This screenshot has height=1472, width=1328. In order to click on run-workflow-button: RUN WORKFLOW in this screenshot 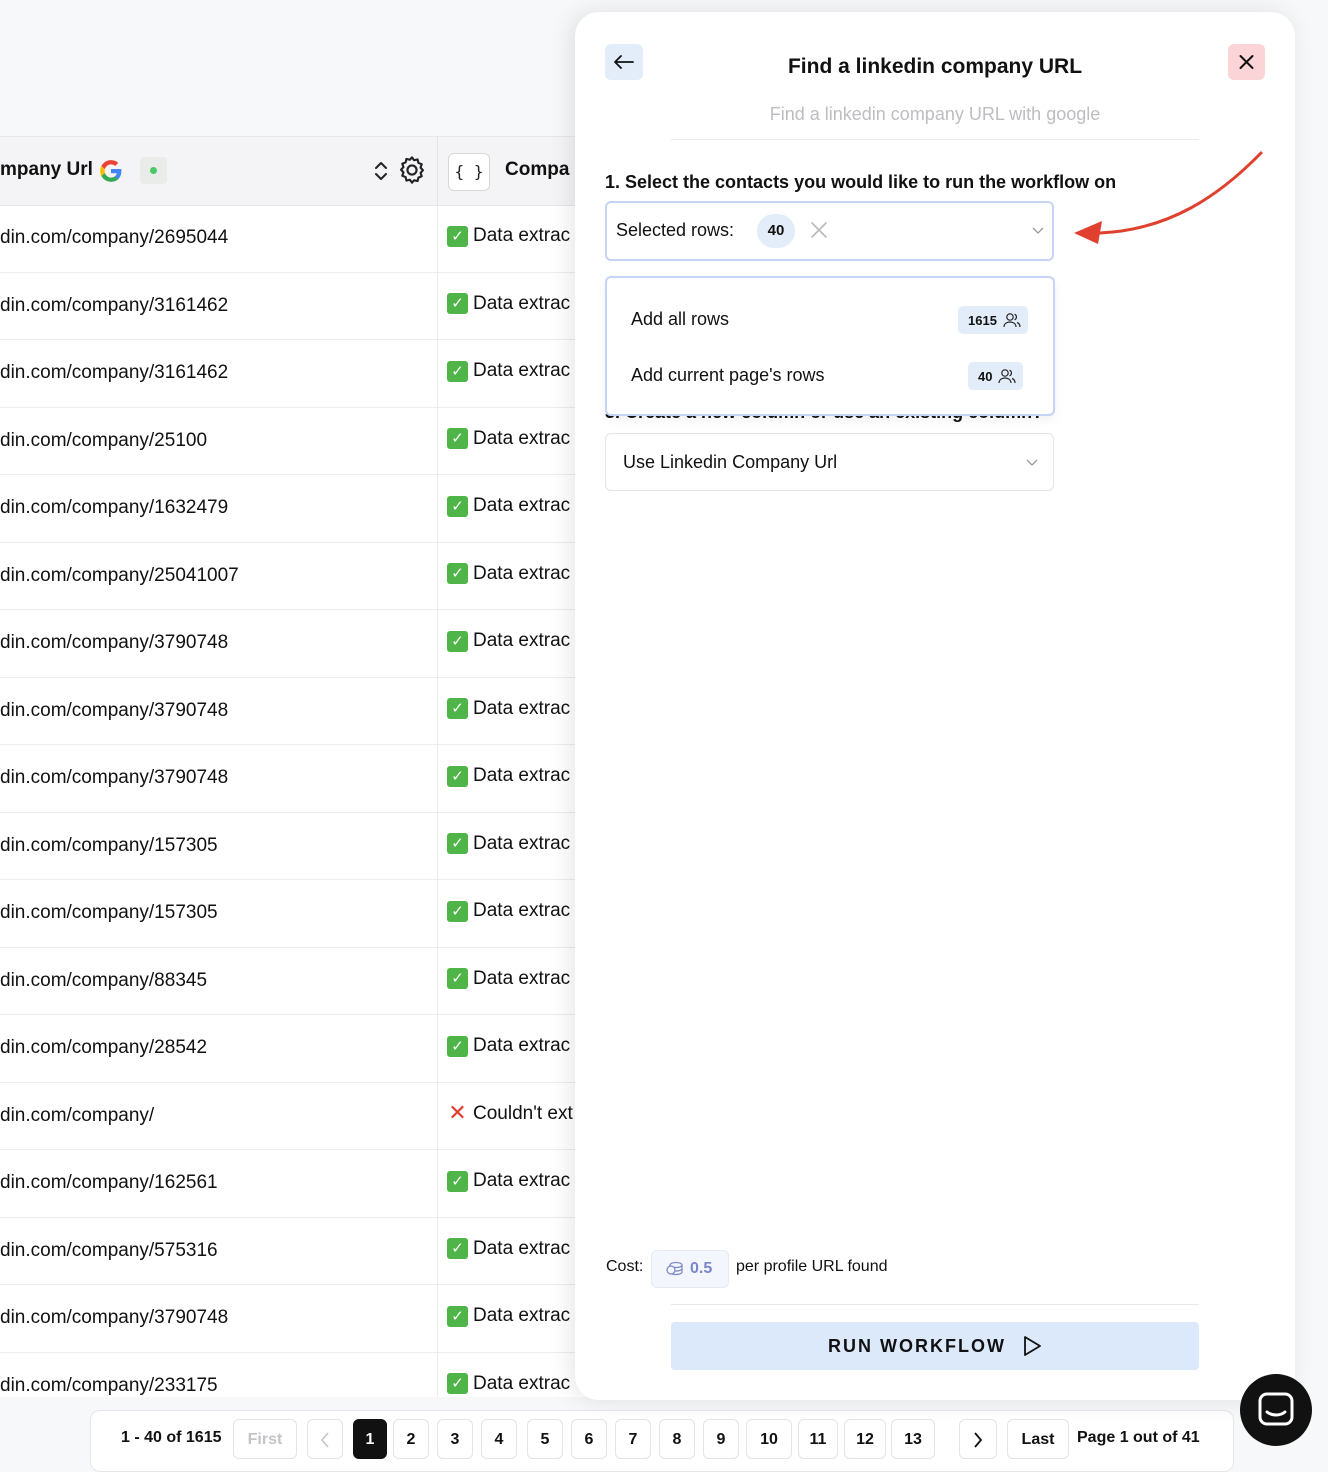, I will do `click(935, 1346)`.